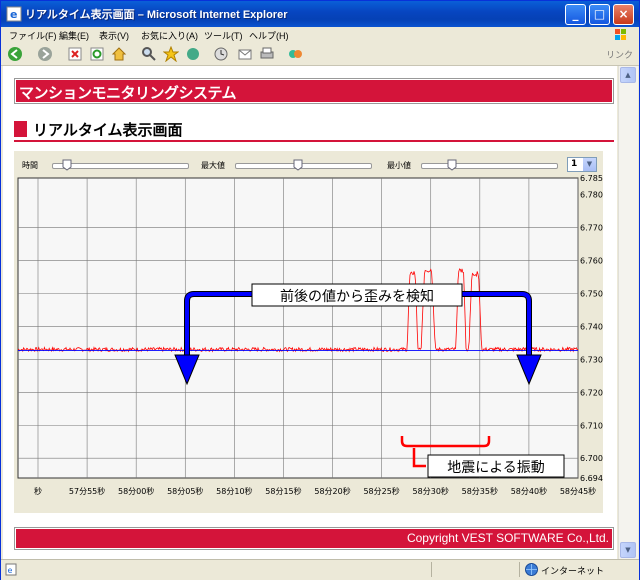  Describe the element at coordinates (531, 569) in the screenshot. I see `globe-icon` at that location.